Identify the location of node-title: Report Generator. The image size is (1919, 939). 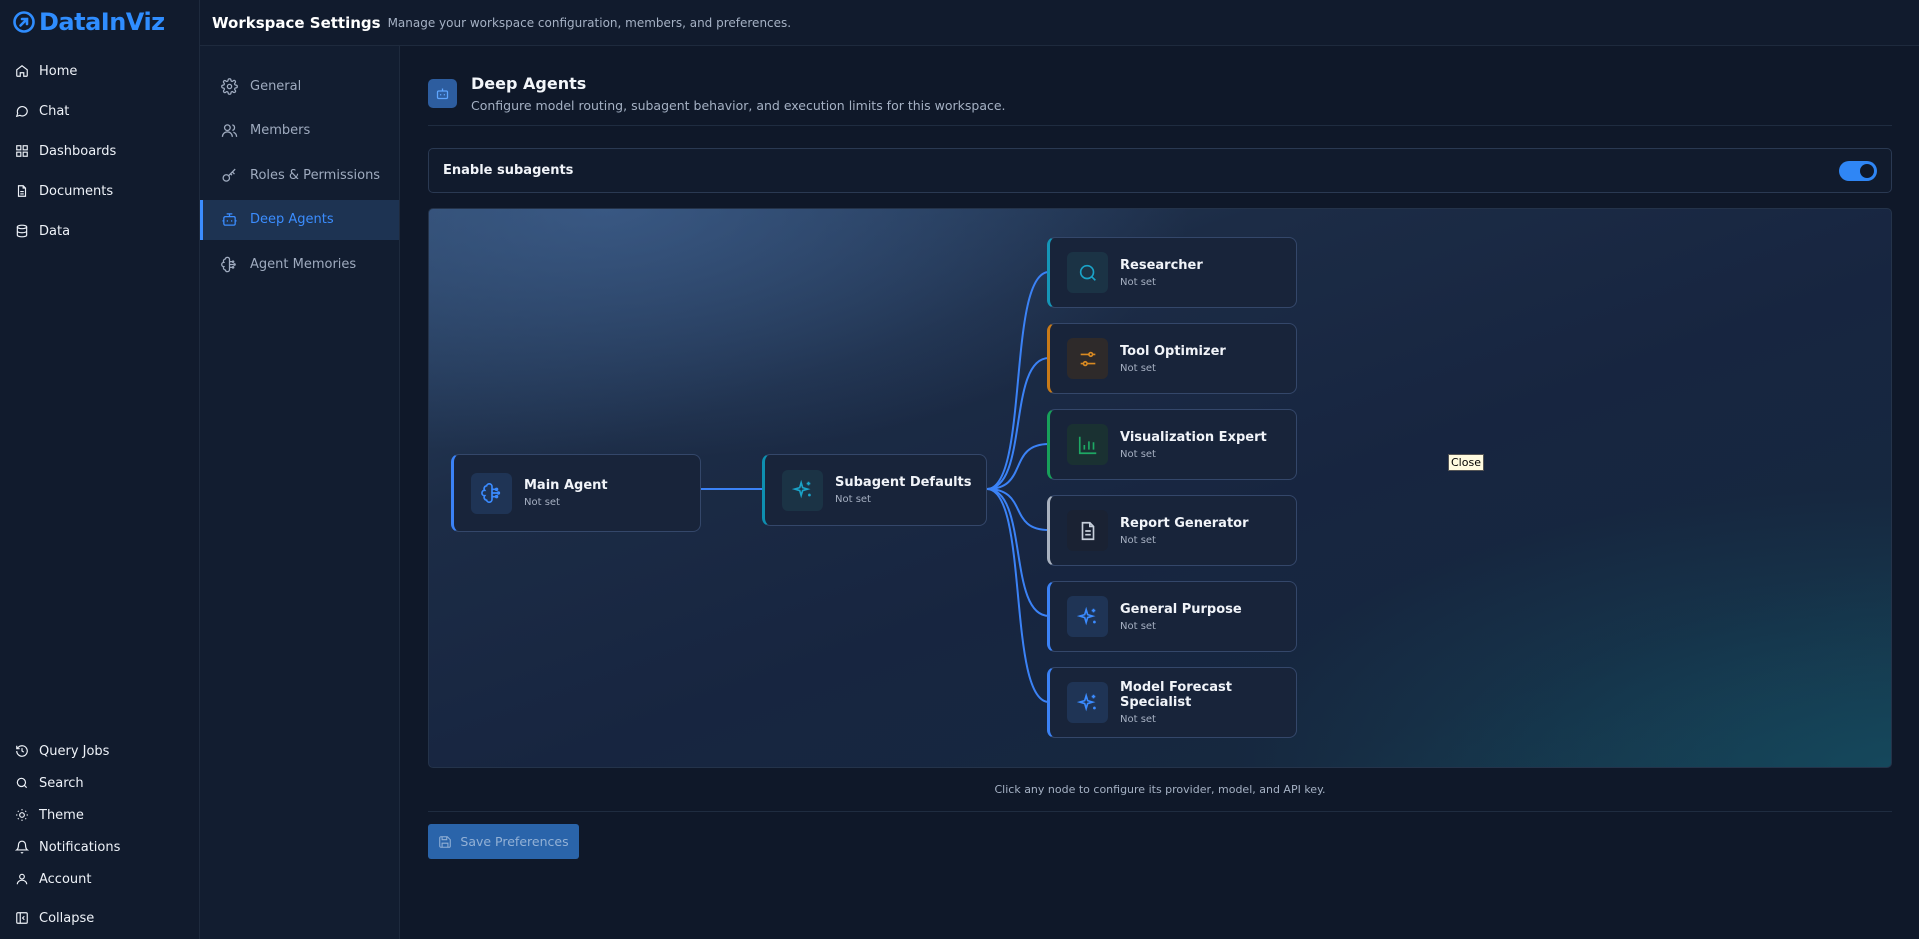
(1184, 523).